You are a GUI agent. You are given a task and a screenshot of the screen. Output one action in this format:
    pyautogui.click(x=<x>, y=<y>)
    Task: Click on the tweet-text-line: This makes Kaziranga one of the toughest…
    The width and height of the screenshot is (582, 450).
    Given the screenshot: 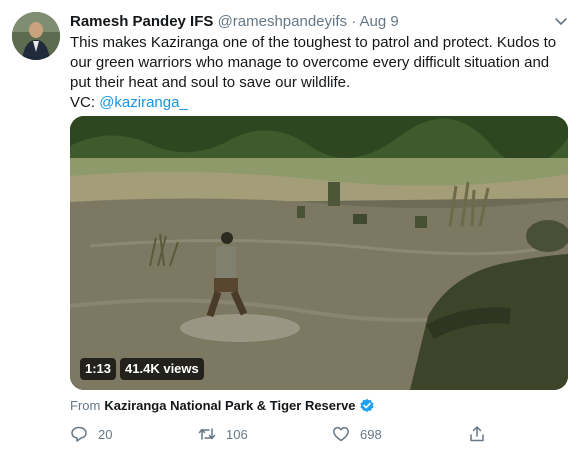 What is the action you would take?
    pyautogui.click(x=313, y=42)
    